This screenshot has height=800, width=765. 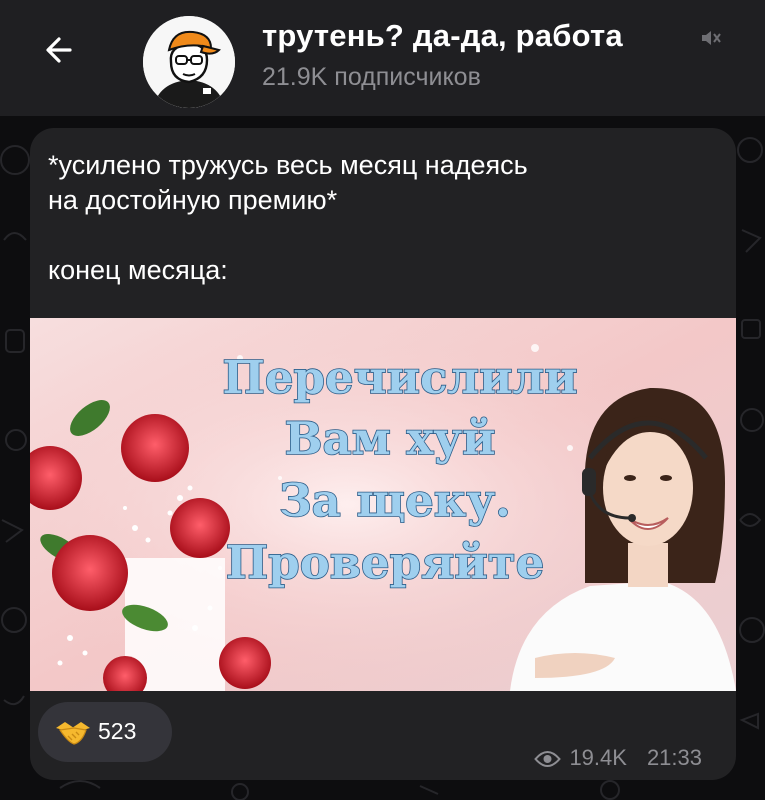 What do you see at coordinates (189, 62) in the screenshot?
I see `channel-avatar` at bounding box center [189, 62].